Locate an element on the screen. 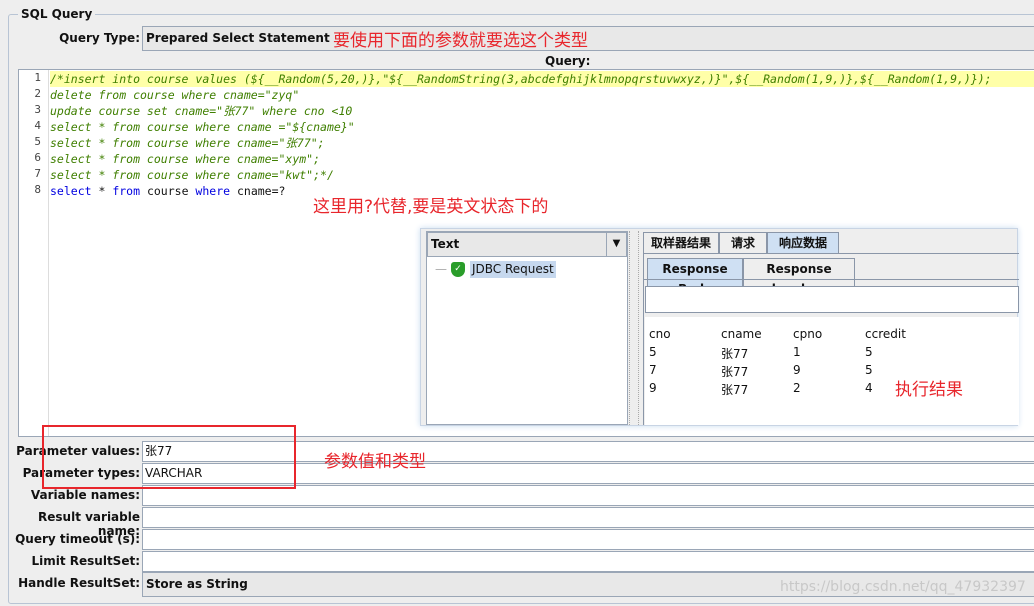 This screenshot has height=606, width=1034. response-body-text: cno cname cpno ccredit 5 张77 1 5 7 张77 9 5 9 张77 2 4 is located at coordinates (832, 371).